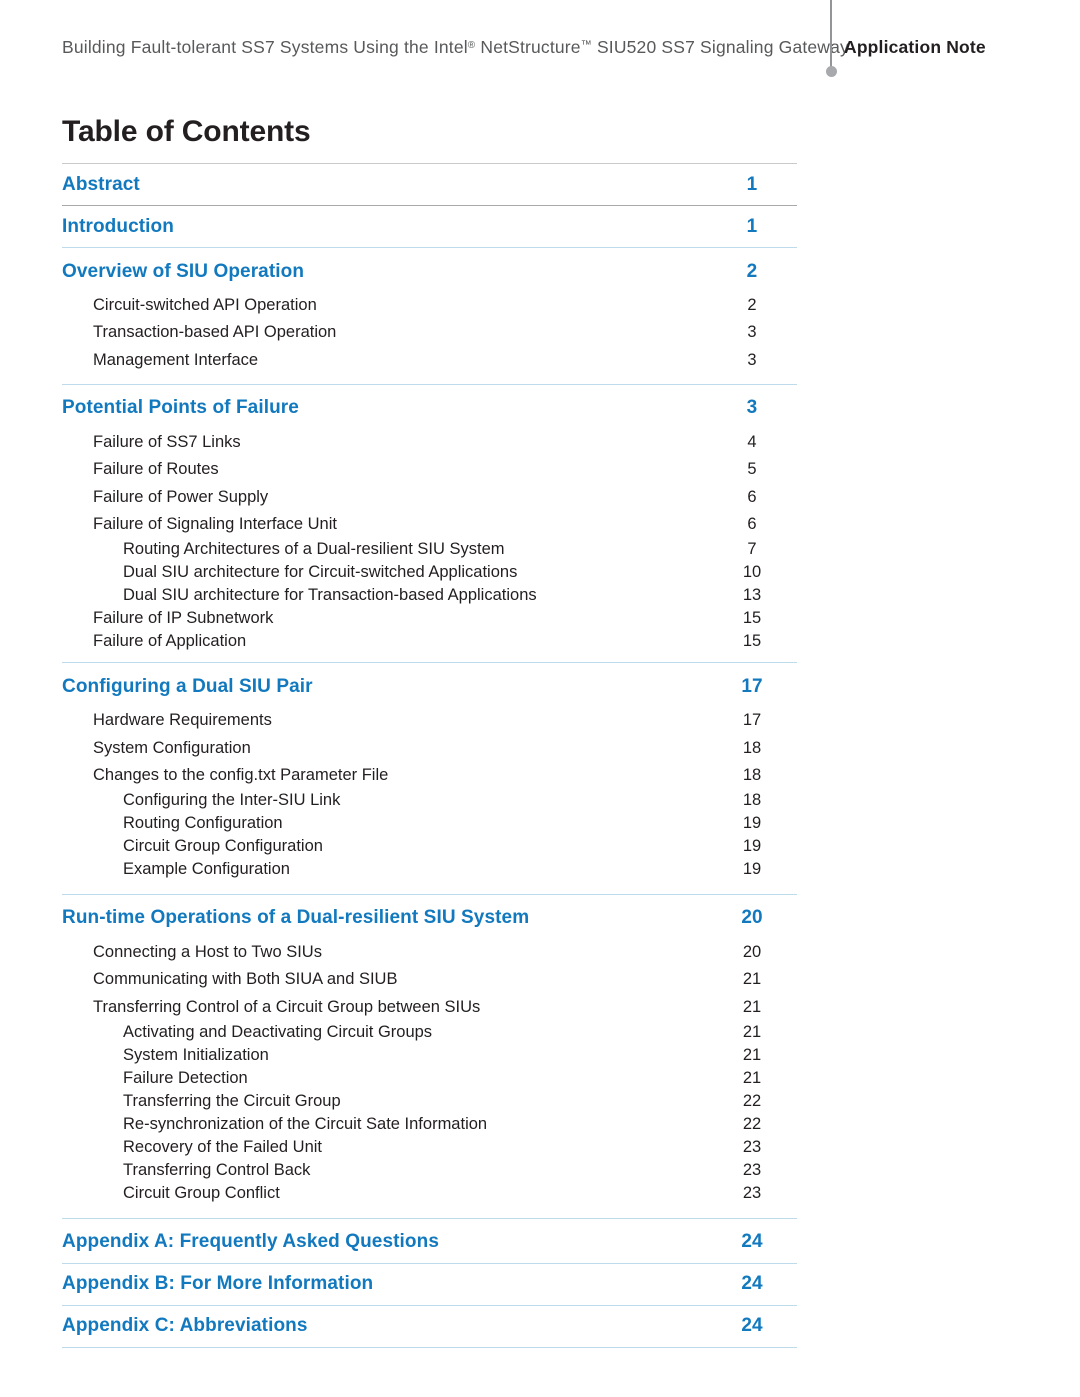 Image resolution: width=1080 pixels, height=1397 pixels. Describe the element at coordinates (429, 823) in the screenshot. I see `toc-entry-level3: Routing Configuration 19` at that location.